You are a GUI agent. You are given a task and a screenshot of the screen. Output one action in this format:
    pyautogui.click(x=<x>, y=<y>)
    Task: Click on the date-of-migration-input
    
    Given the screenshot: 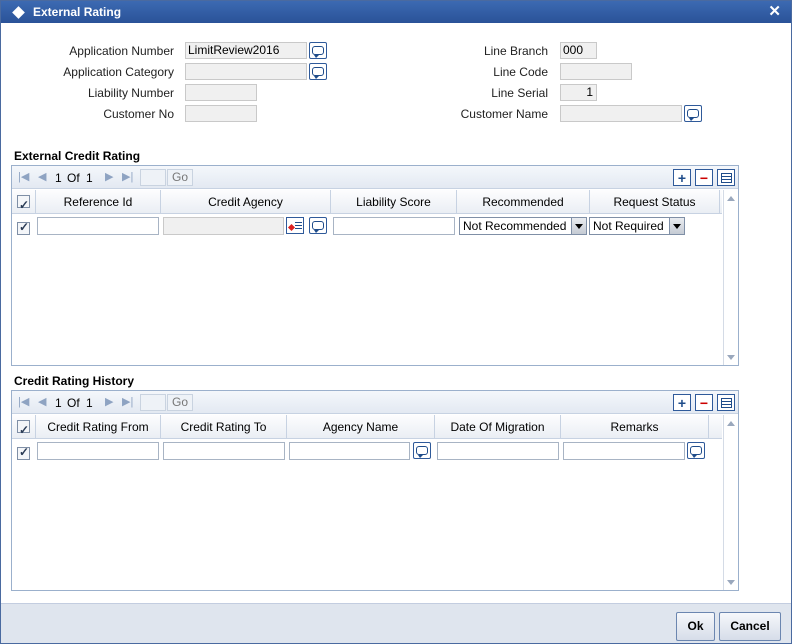 What is the action you would take?
    pyautogui.click(x=498, y=451)
    